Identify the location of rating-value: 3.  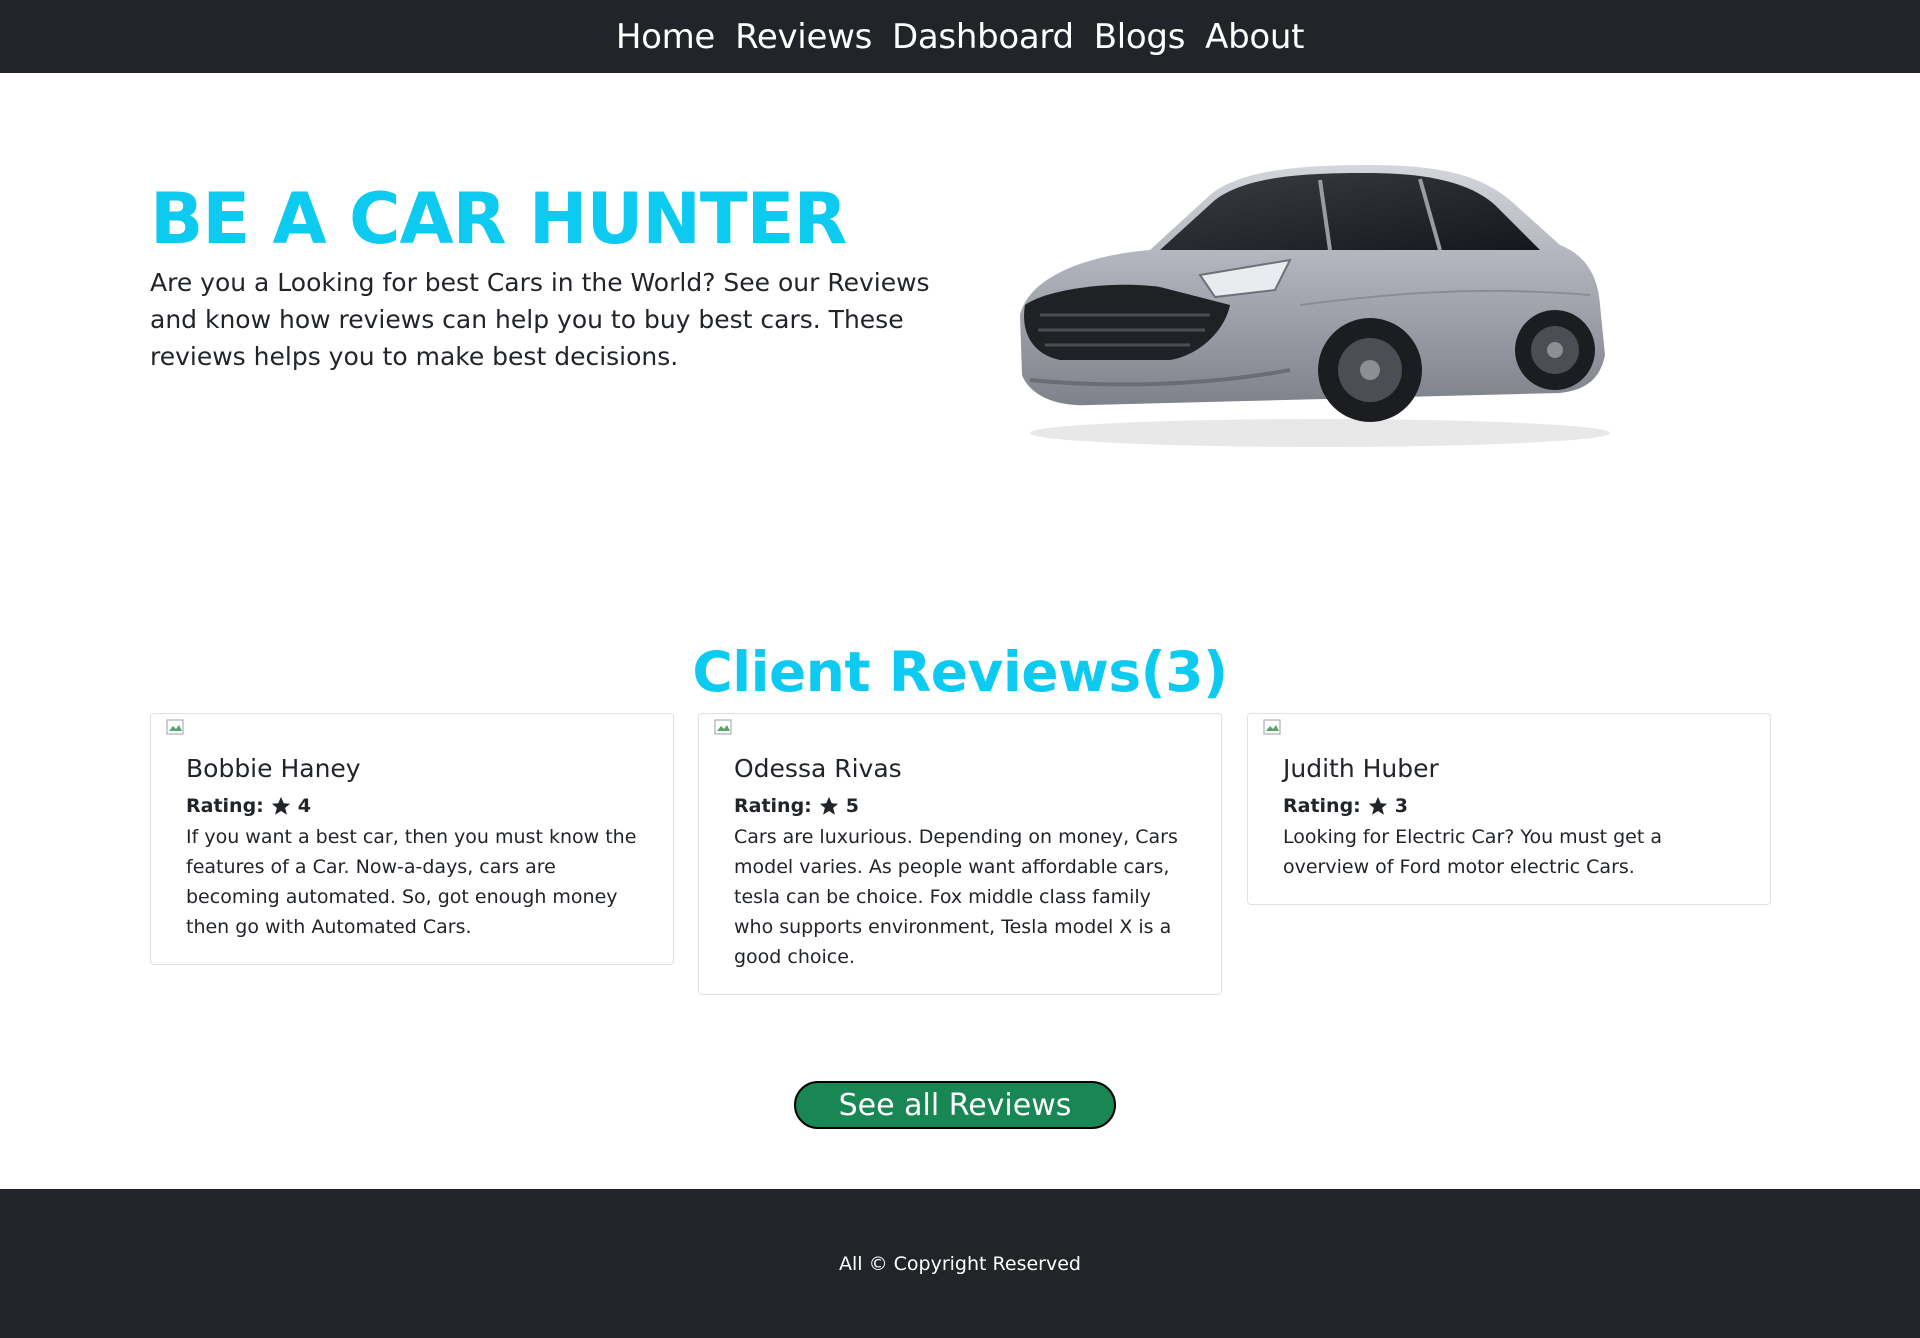
(1401, 806).